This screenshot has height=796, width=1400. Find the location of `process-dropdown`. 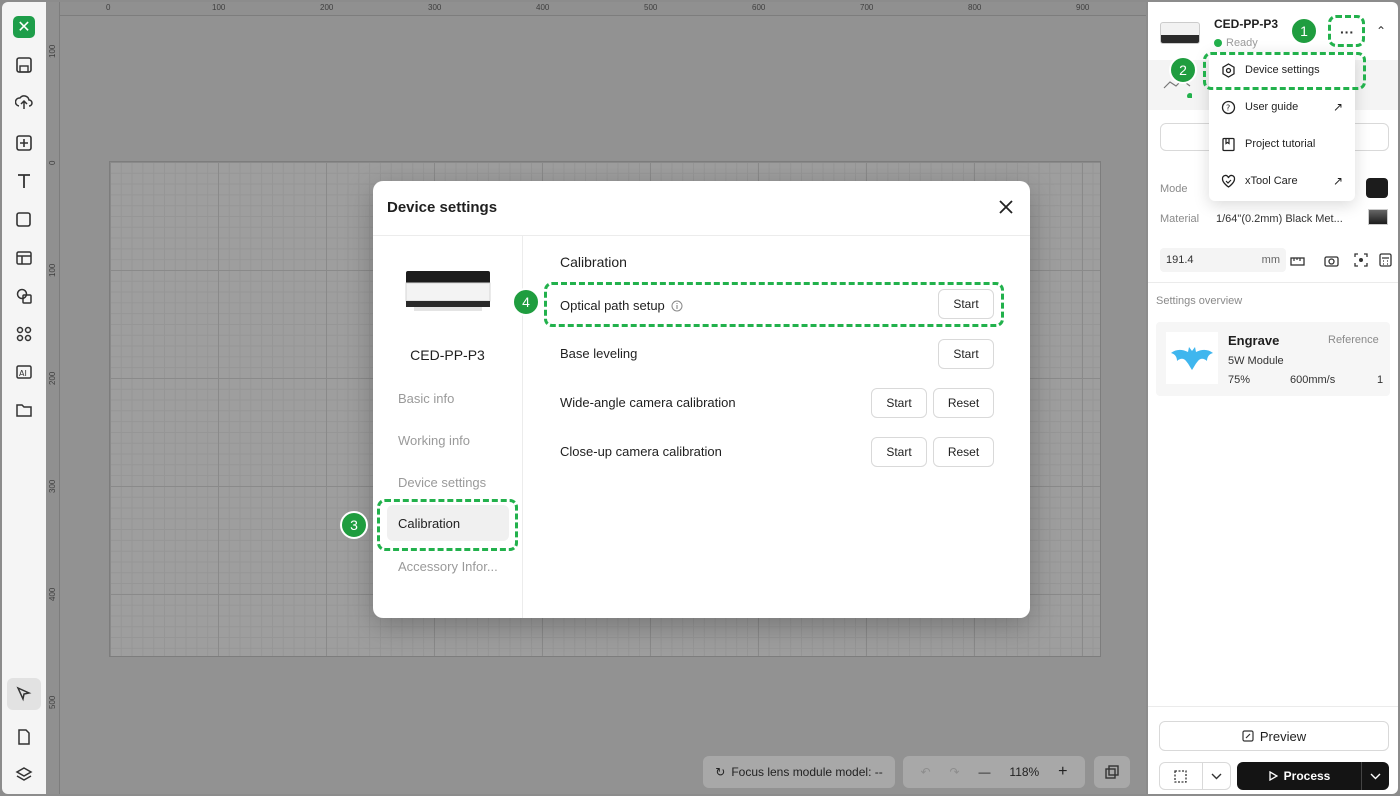

process-dropdown is located at coordinates (1375, 776).